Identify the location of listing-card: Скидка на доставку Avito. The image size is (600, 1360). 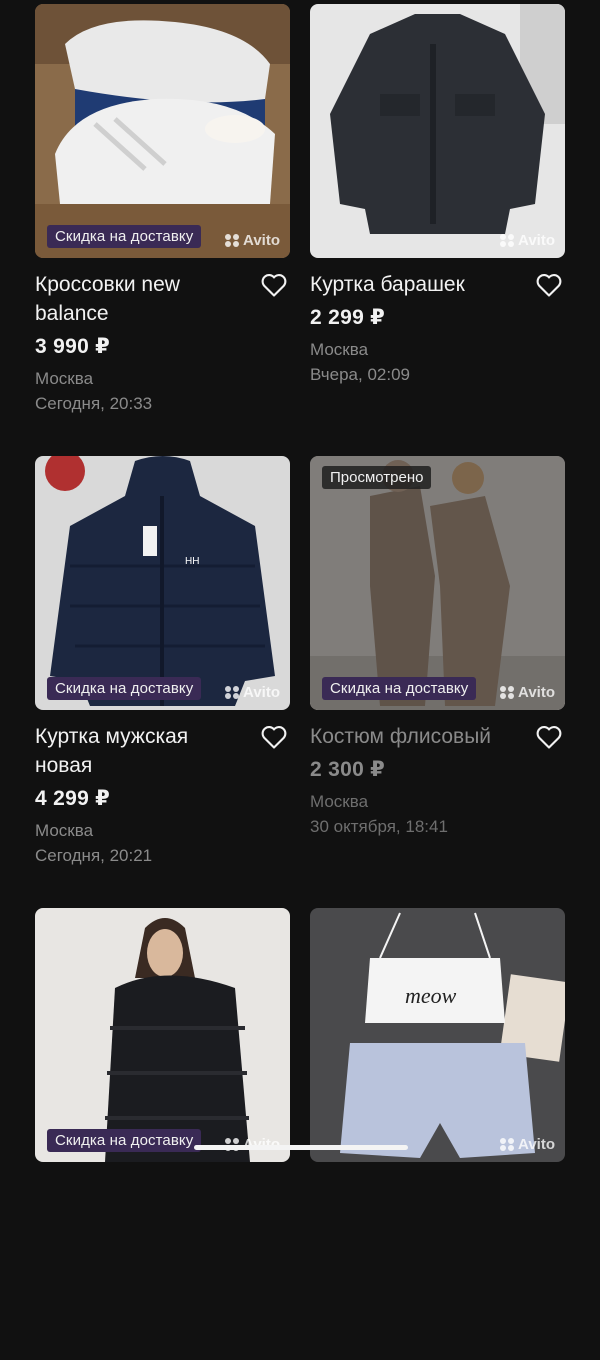
(162, 1134).